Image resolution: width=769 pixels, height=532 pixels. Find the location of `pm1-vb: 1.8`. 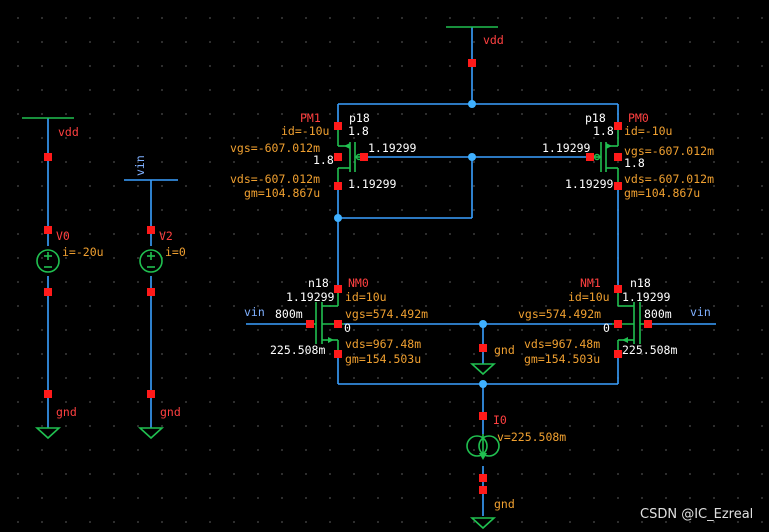

pm1-vb: 1.8 is located at coordinates (323, 160).